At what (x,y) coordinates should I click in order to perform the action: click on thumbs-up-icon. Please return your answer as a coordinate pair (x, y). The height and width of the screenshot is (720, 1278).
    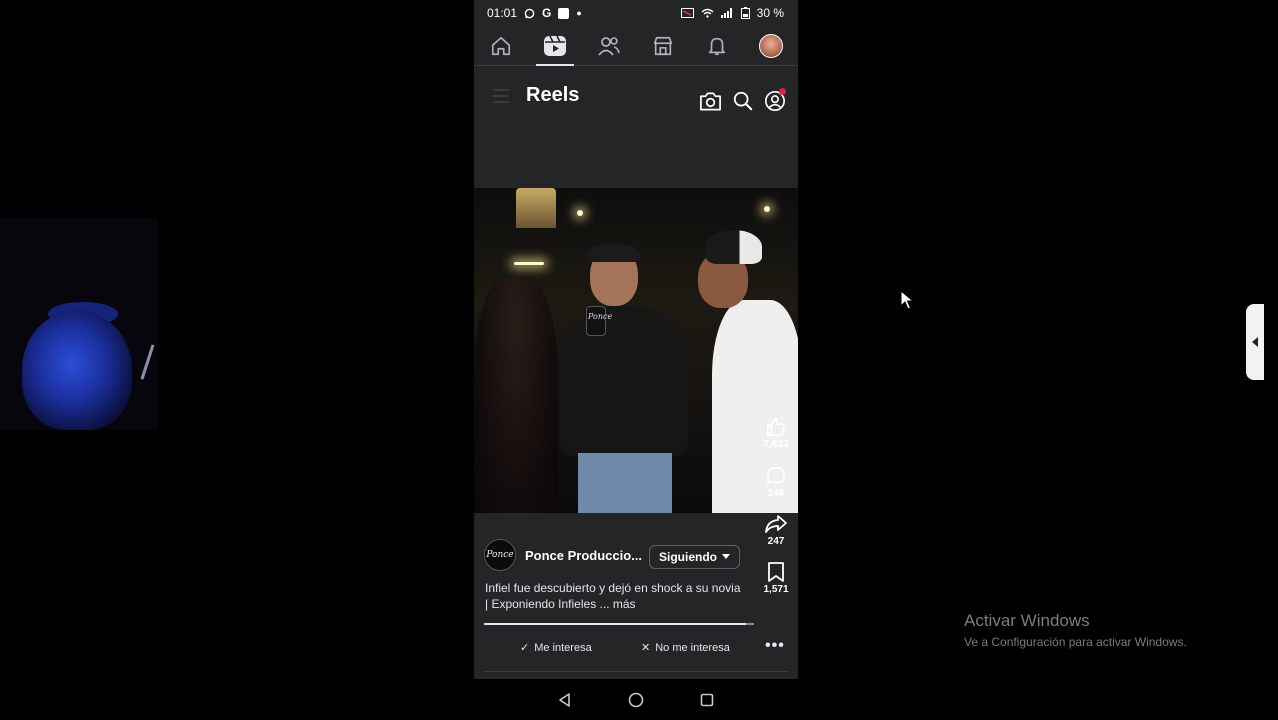
    Looking at the image, I should click on (775, 427).